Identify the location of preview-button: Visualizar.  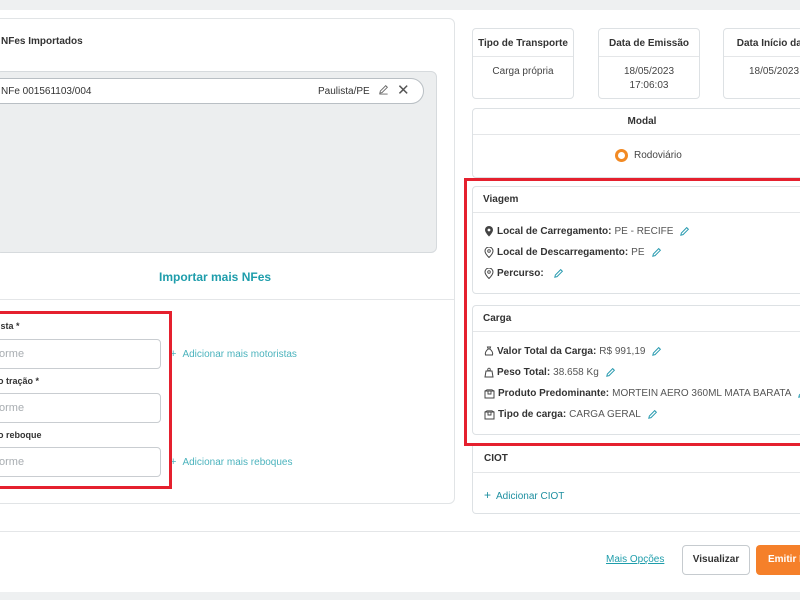
(716, 560).